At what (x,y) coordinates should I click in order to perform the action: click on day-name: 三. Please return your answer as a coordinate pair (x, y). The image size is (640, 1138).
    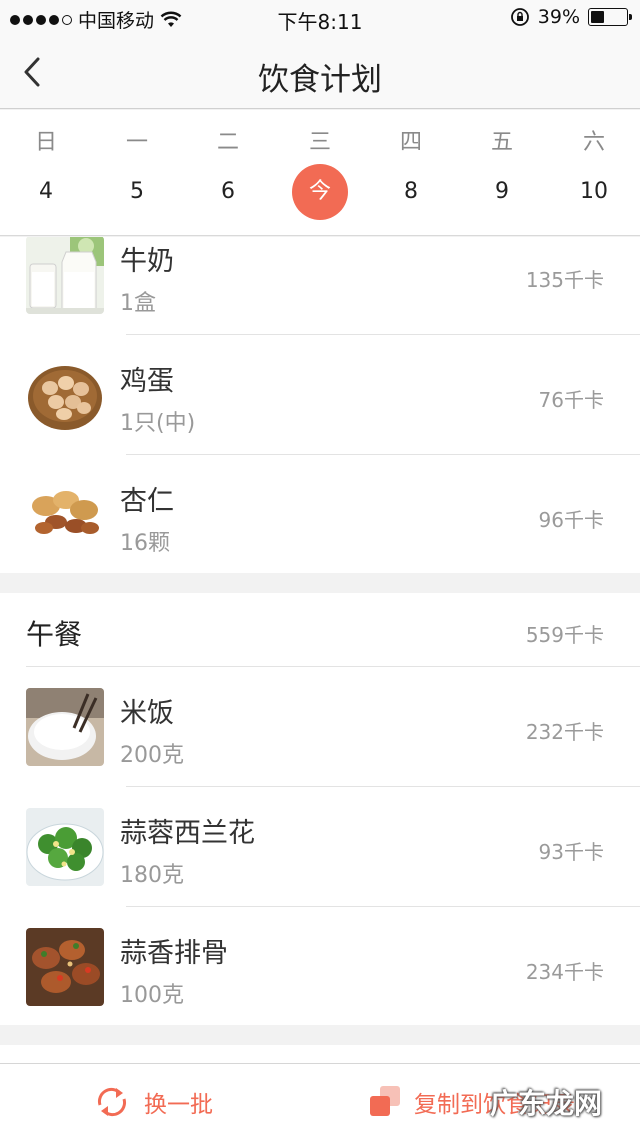
    Looking at the image, I should click on (319, 142).